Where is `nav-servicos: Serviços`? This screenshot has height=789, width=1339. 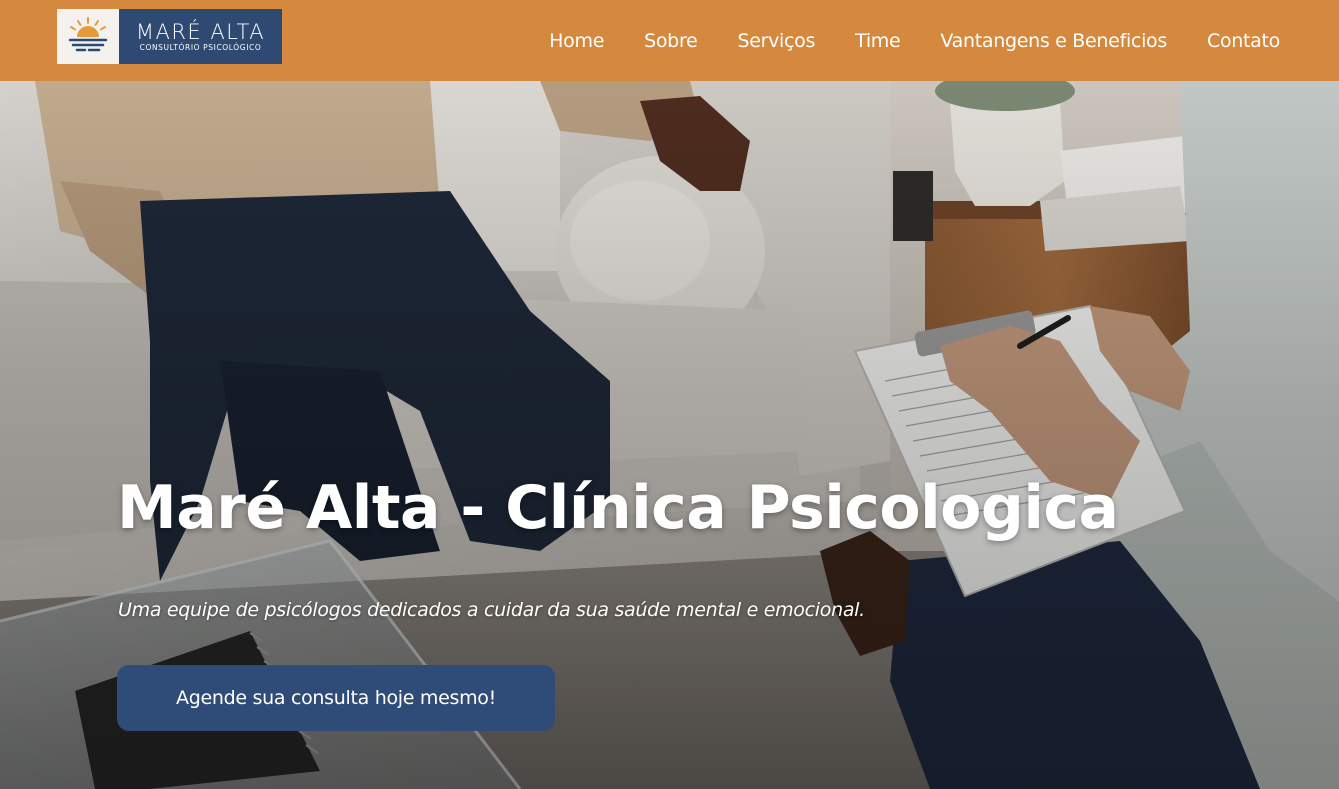
nav-servicos: Serviços is located at coordinates (776, 41).